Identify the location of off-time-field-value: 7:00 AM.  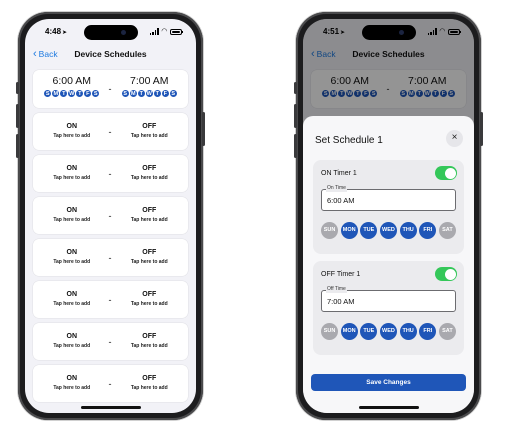
(341, 301).